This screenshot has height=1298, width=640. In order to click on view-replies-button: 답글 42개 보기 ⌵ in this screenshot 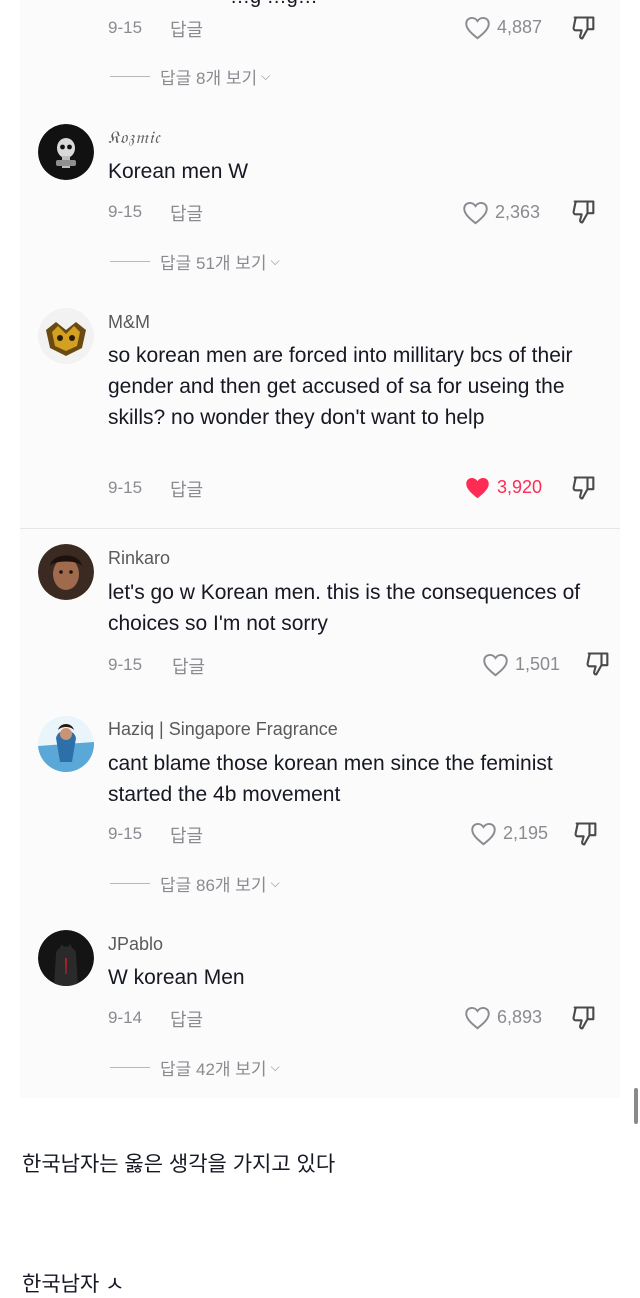, I will do `click(195, 1067)`.